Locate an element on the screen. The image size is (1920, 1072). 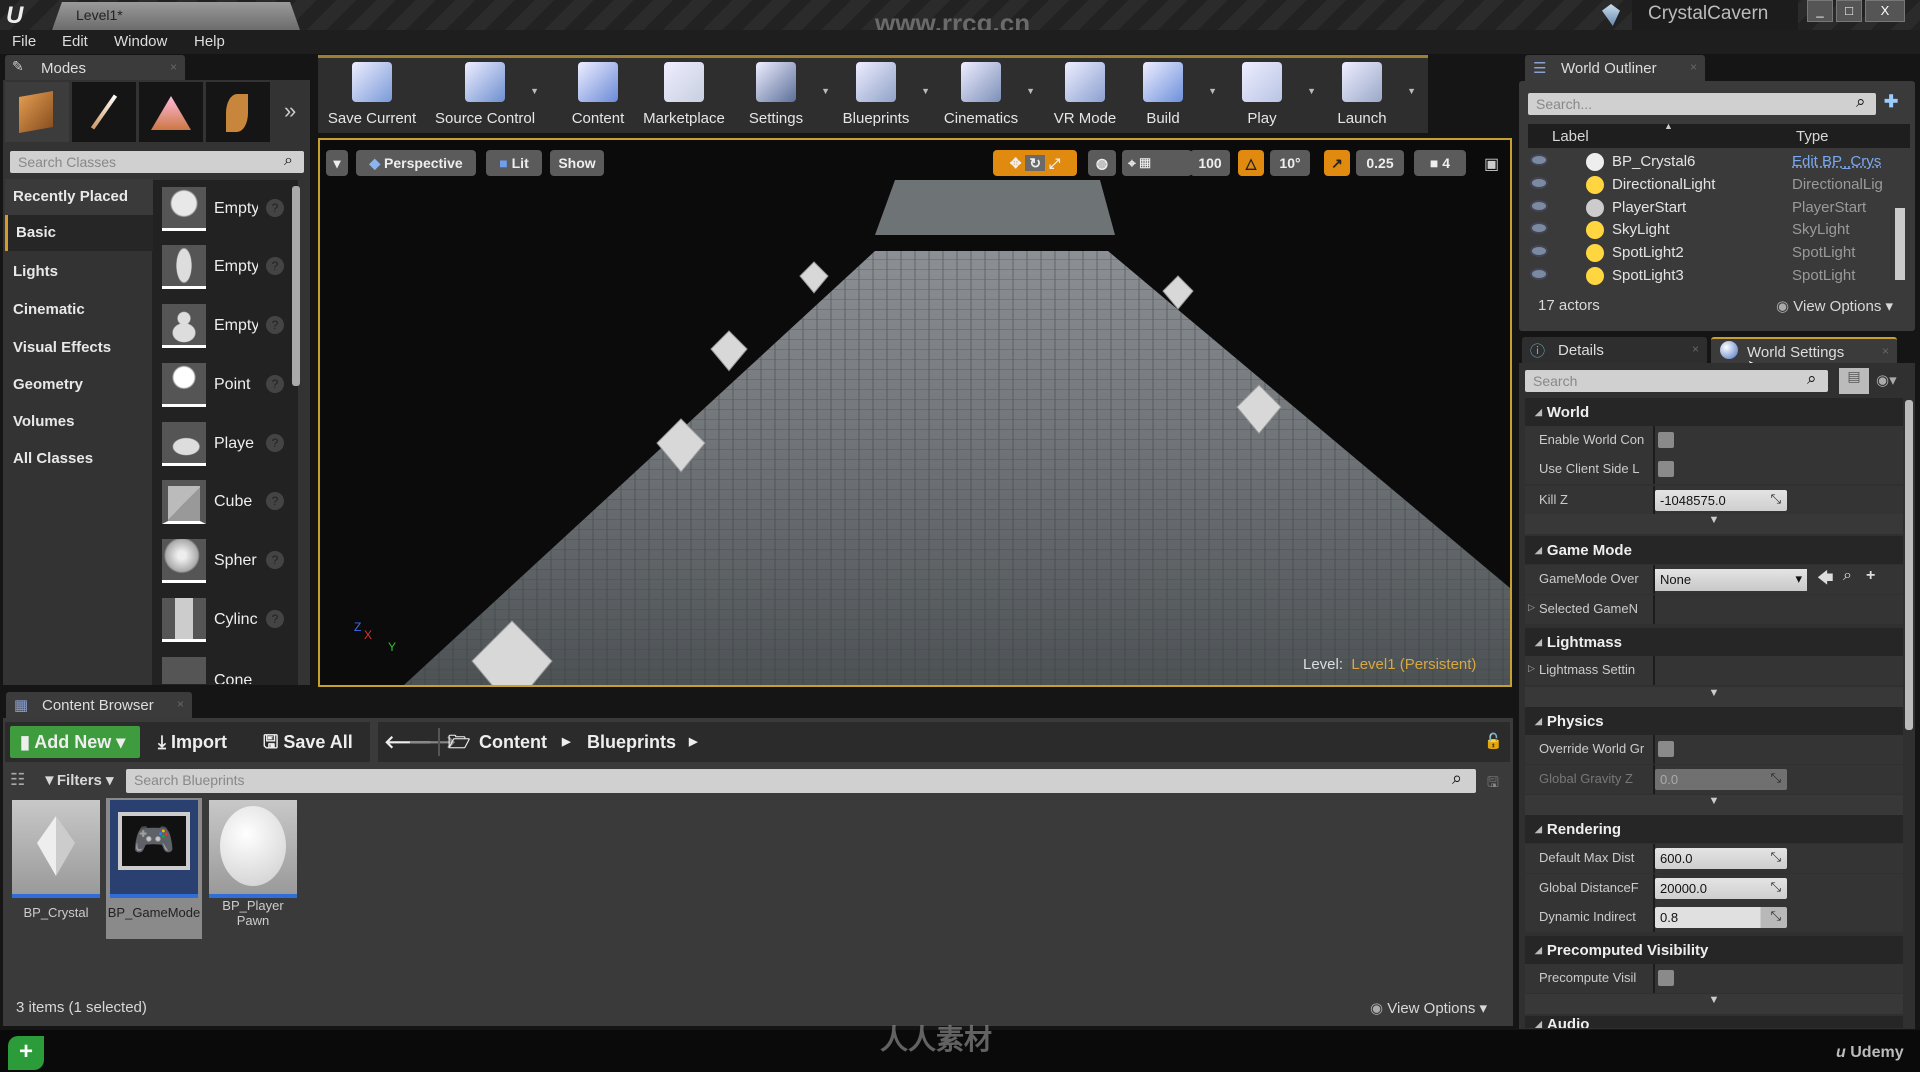
cinematics-button: Cinematics ▼ is located at coordinates (983, 95).